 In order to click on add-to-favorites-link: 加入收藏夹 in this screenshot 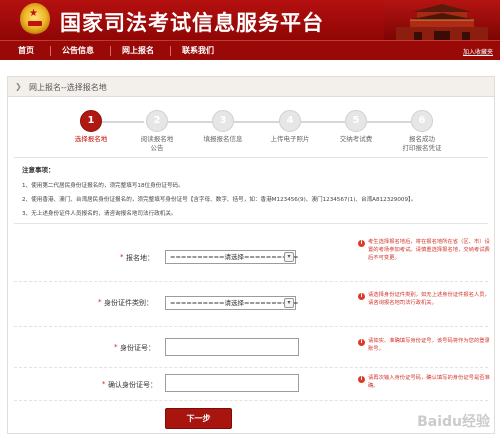, I will do `click(478, 51)`.